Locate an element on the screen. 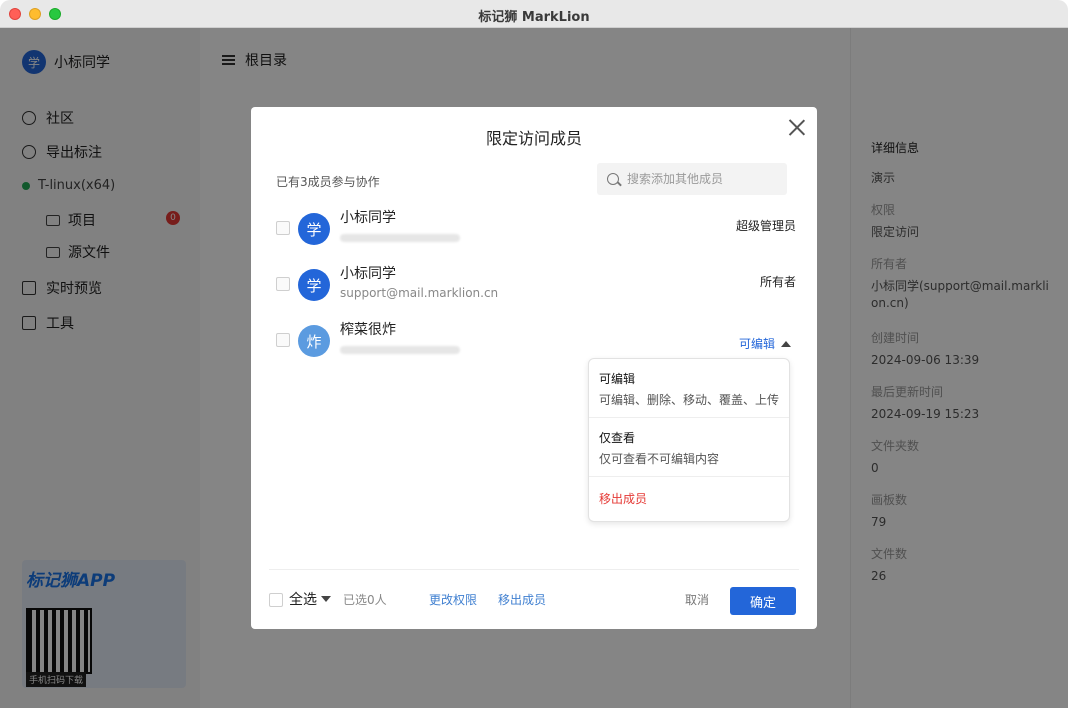 The height and width of the screenshot is (708, 1068). selected-count: 已选0人 is located at coordinates (365, 600).